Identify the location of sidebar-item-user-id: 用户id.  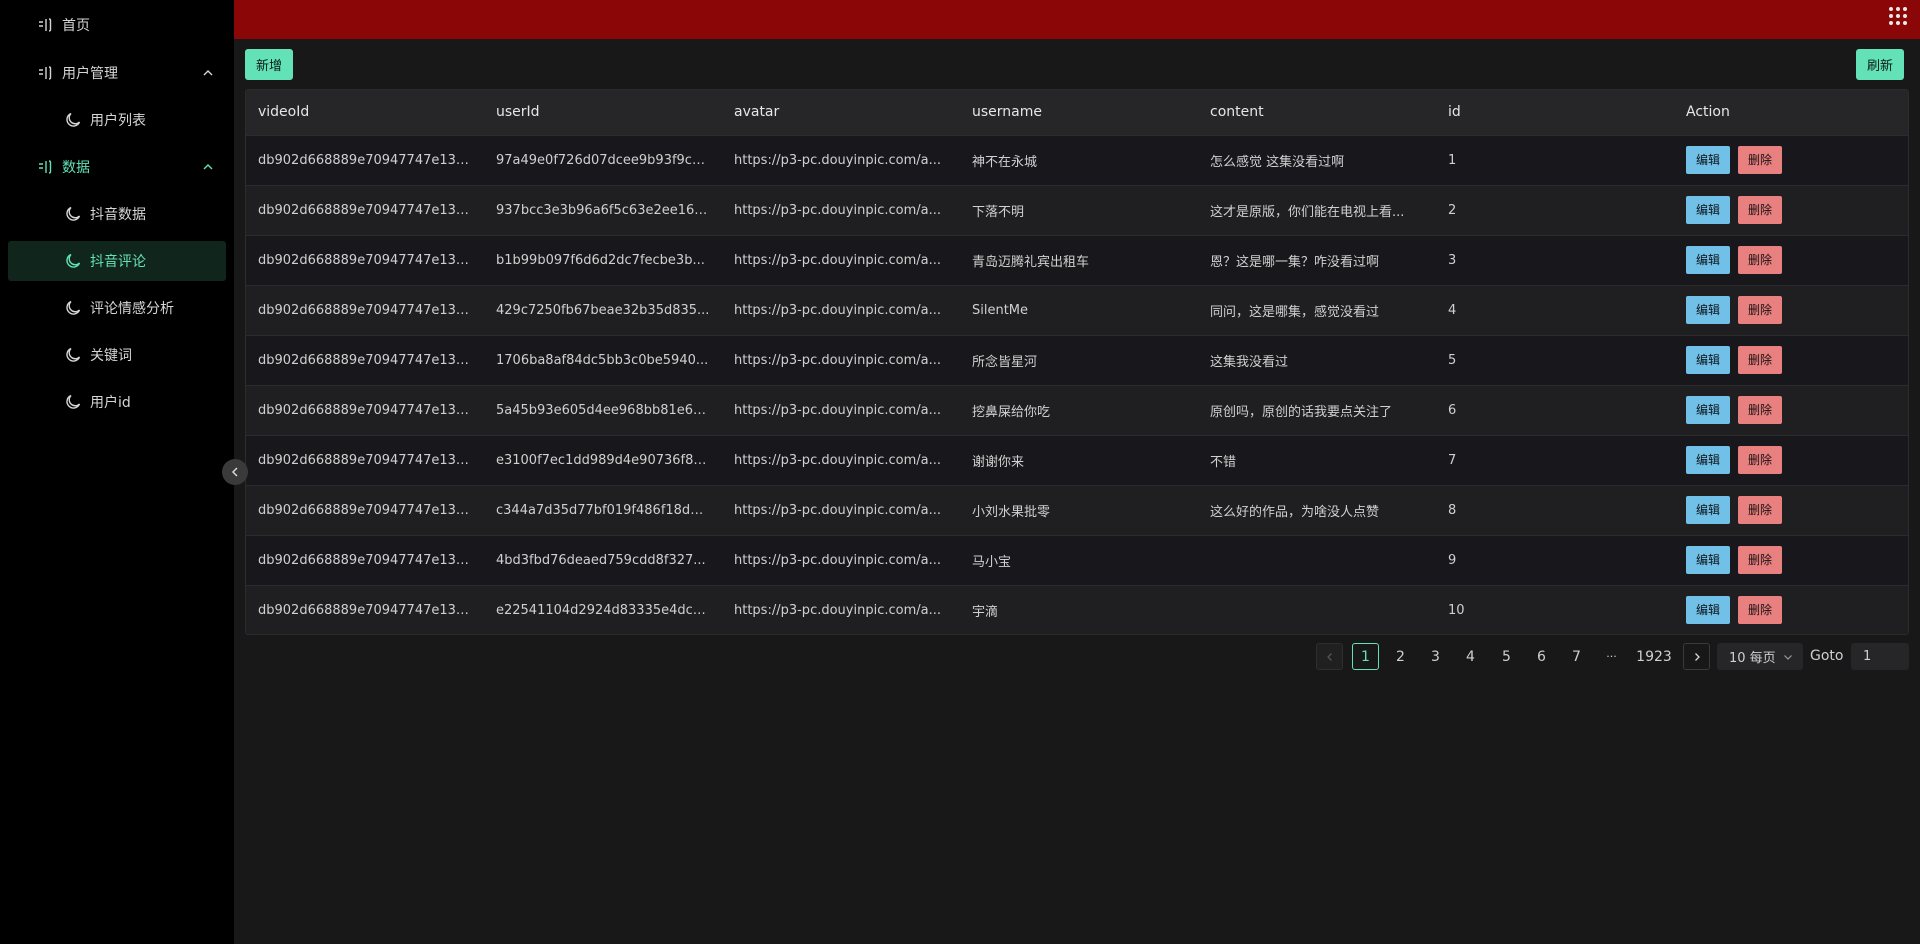
(117, 402).